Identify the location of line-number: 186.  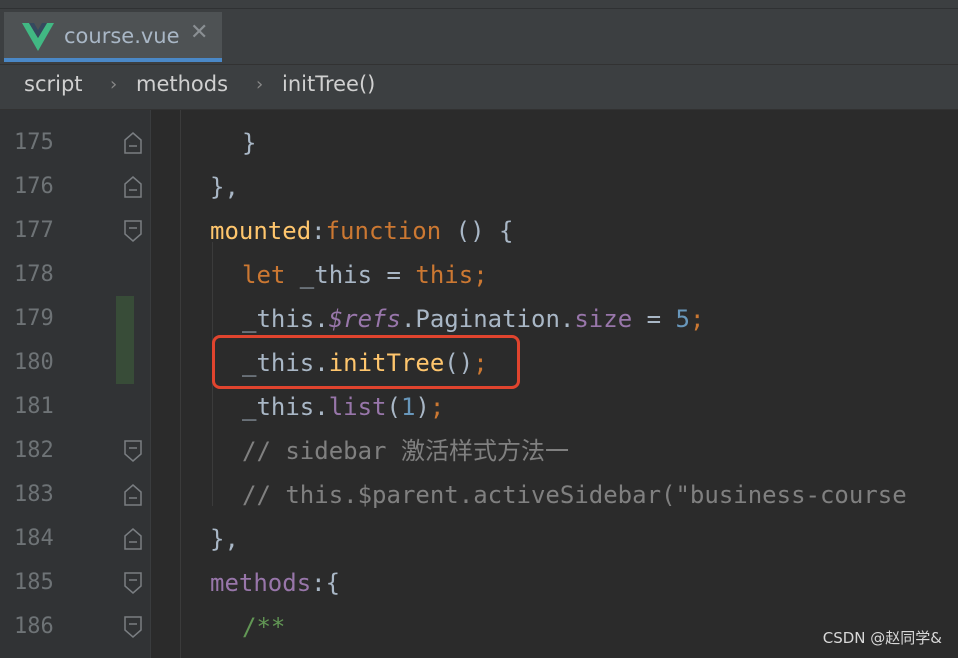
(34, 626).